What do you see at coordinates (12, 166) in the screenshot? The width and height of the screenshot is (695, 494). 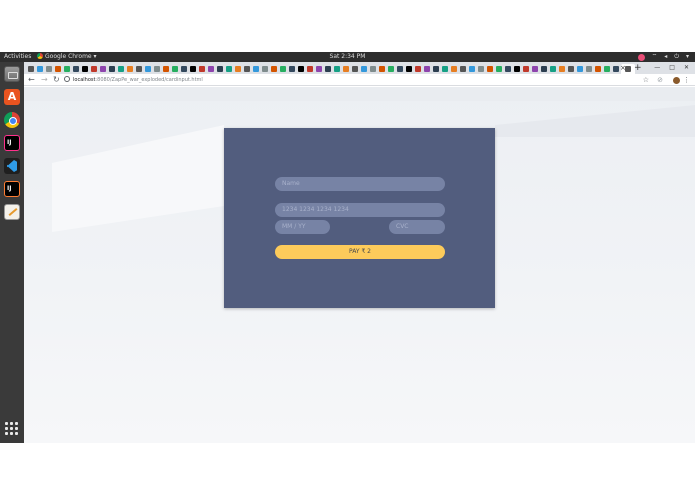 I see `vscode-icon` at bounding box center [12, 166].